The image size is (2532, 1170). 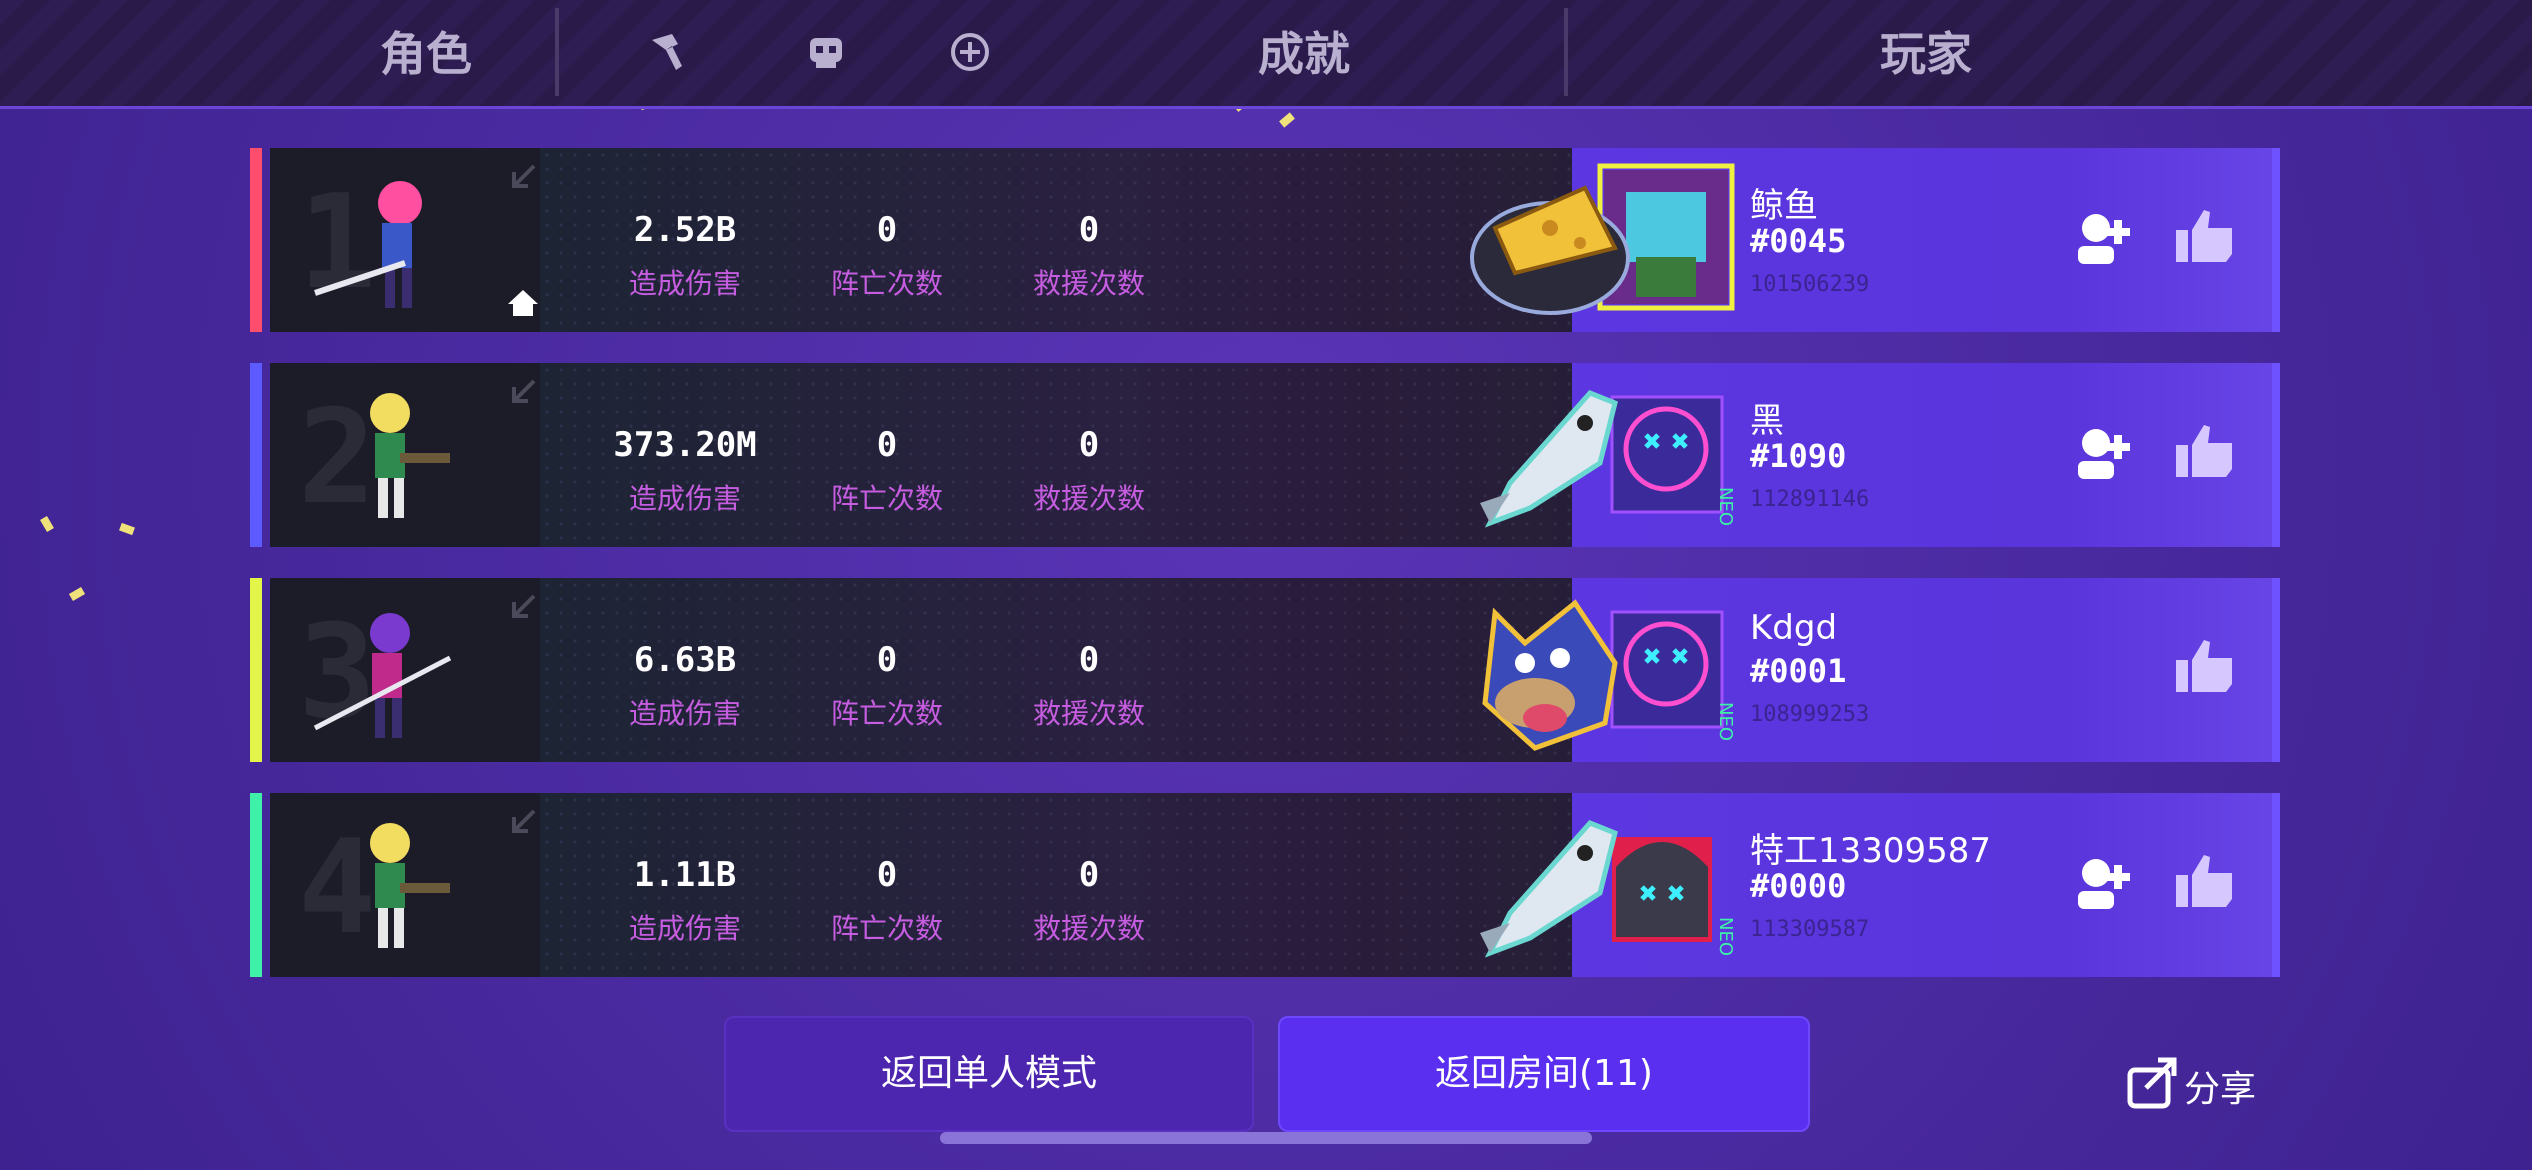 I want to click on header-bar: 角色 成就 玩家, so click(x=1266, y=54).